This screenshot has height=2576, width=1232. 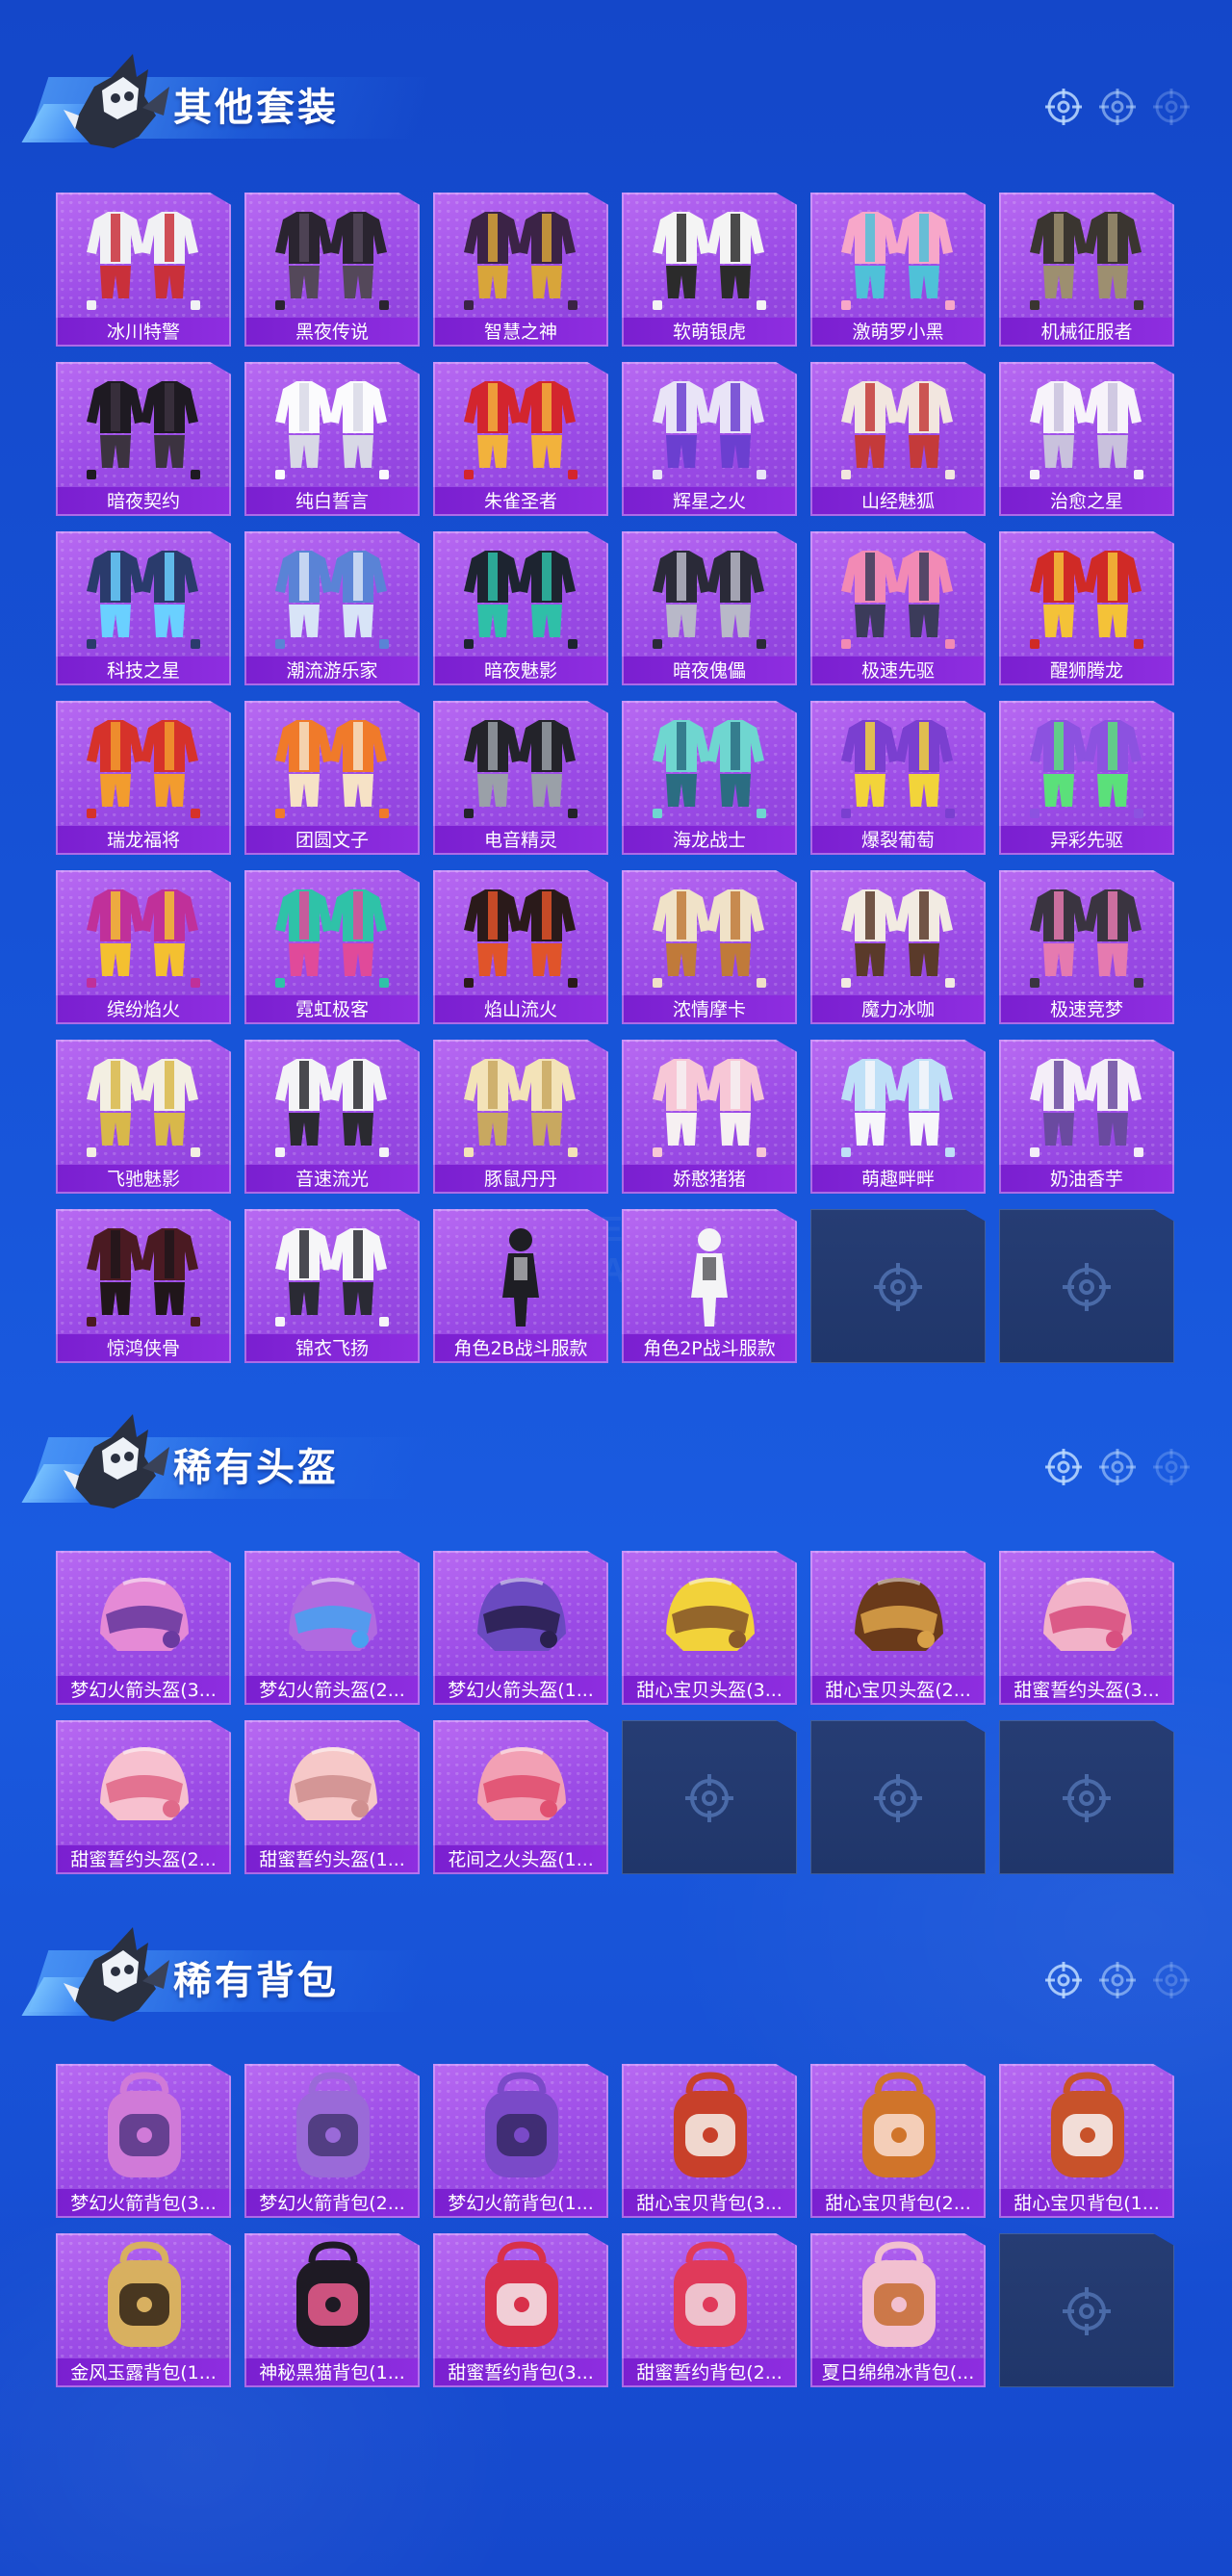 I want to click on item-card: 焰山流火, so click(x=520, y=947).